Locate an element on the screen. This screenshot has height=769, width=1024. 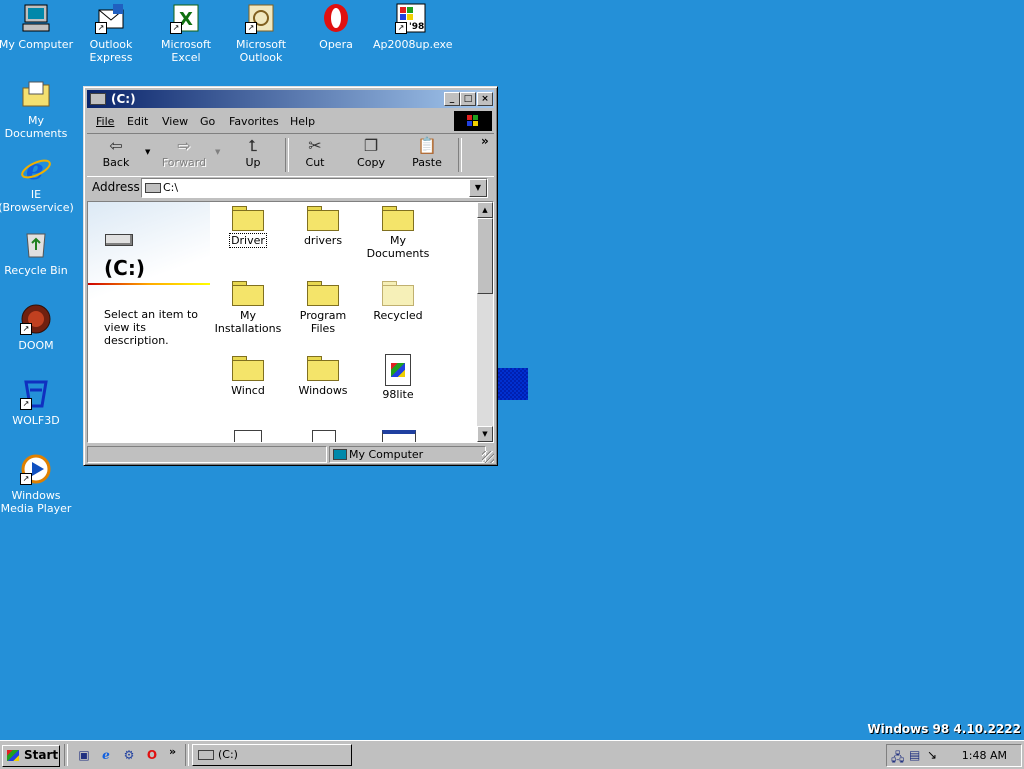
folder-documents-icon is located at coordinates (36, 94).